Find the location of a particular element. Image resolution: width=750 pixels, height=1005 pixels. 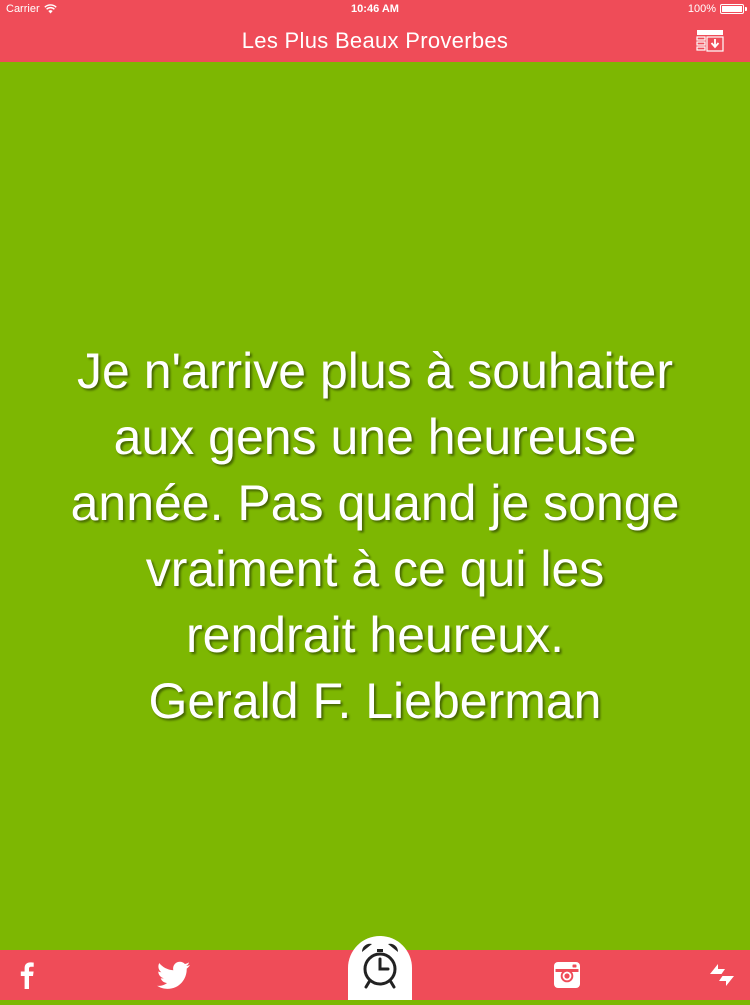

battery-icon is located at coordinates (733, 9).